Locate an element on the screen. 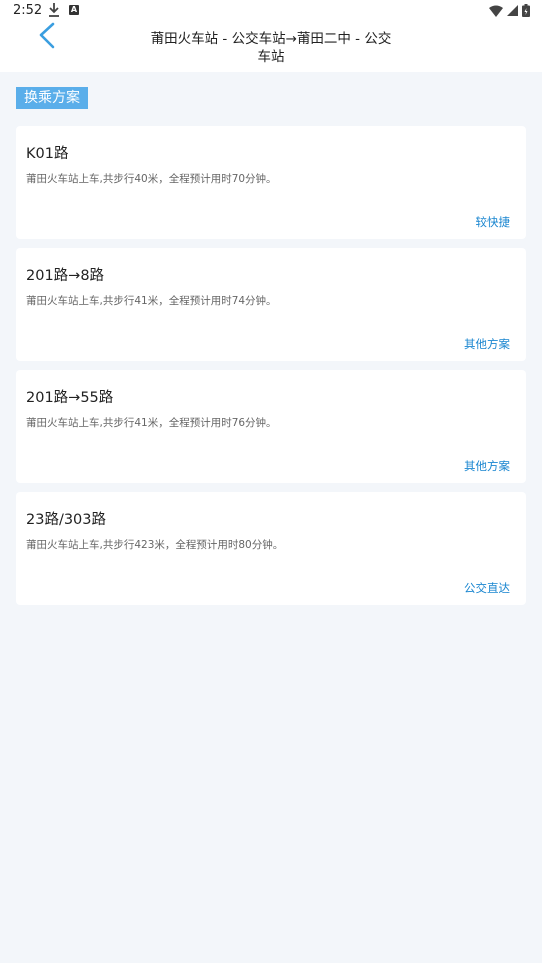 The image size is (542, 963). section-label: 换乘方案 is located at coordinates (52, 98).